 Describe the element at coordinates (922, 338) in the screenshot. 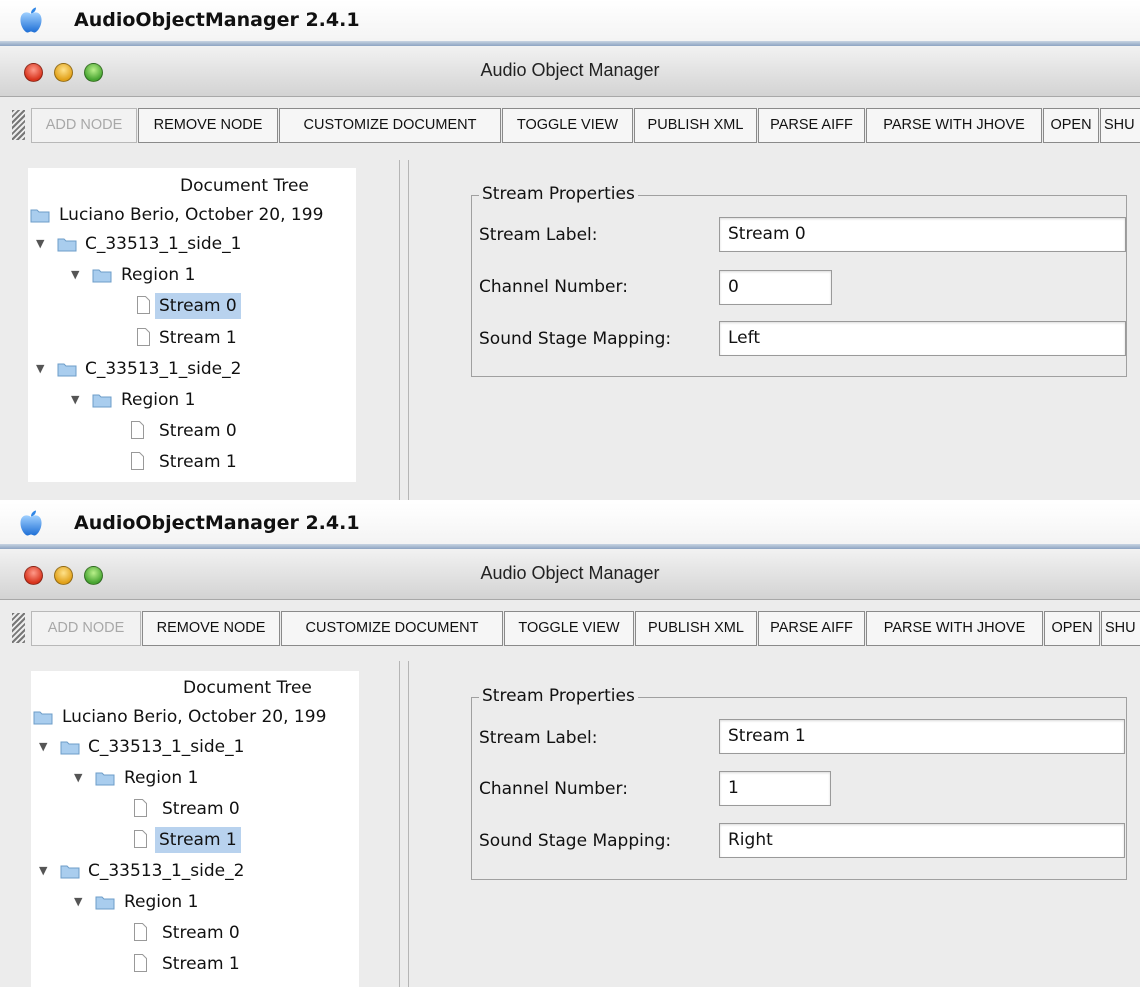

I see `sound-stage-mapping-input: Left` at that location.